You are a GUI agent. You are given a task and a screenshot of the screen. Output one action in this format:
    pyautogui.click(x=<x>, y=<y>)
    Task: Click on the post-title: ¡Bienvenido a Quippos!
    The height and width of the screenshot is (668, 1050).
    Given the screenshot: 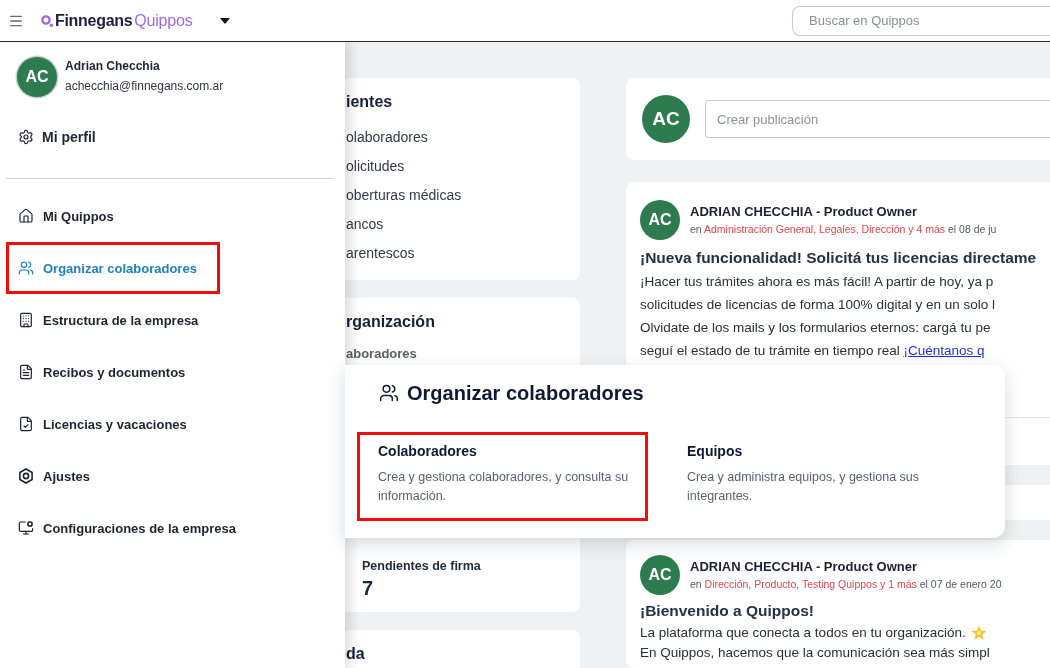 What is the action you would take?
    pyautogui.click(x=727, y=611)
    